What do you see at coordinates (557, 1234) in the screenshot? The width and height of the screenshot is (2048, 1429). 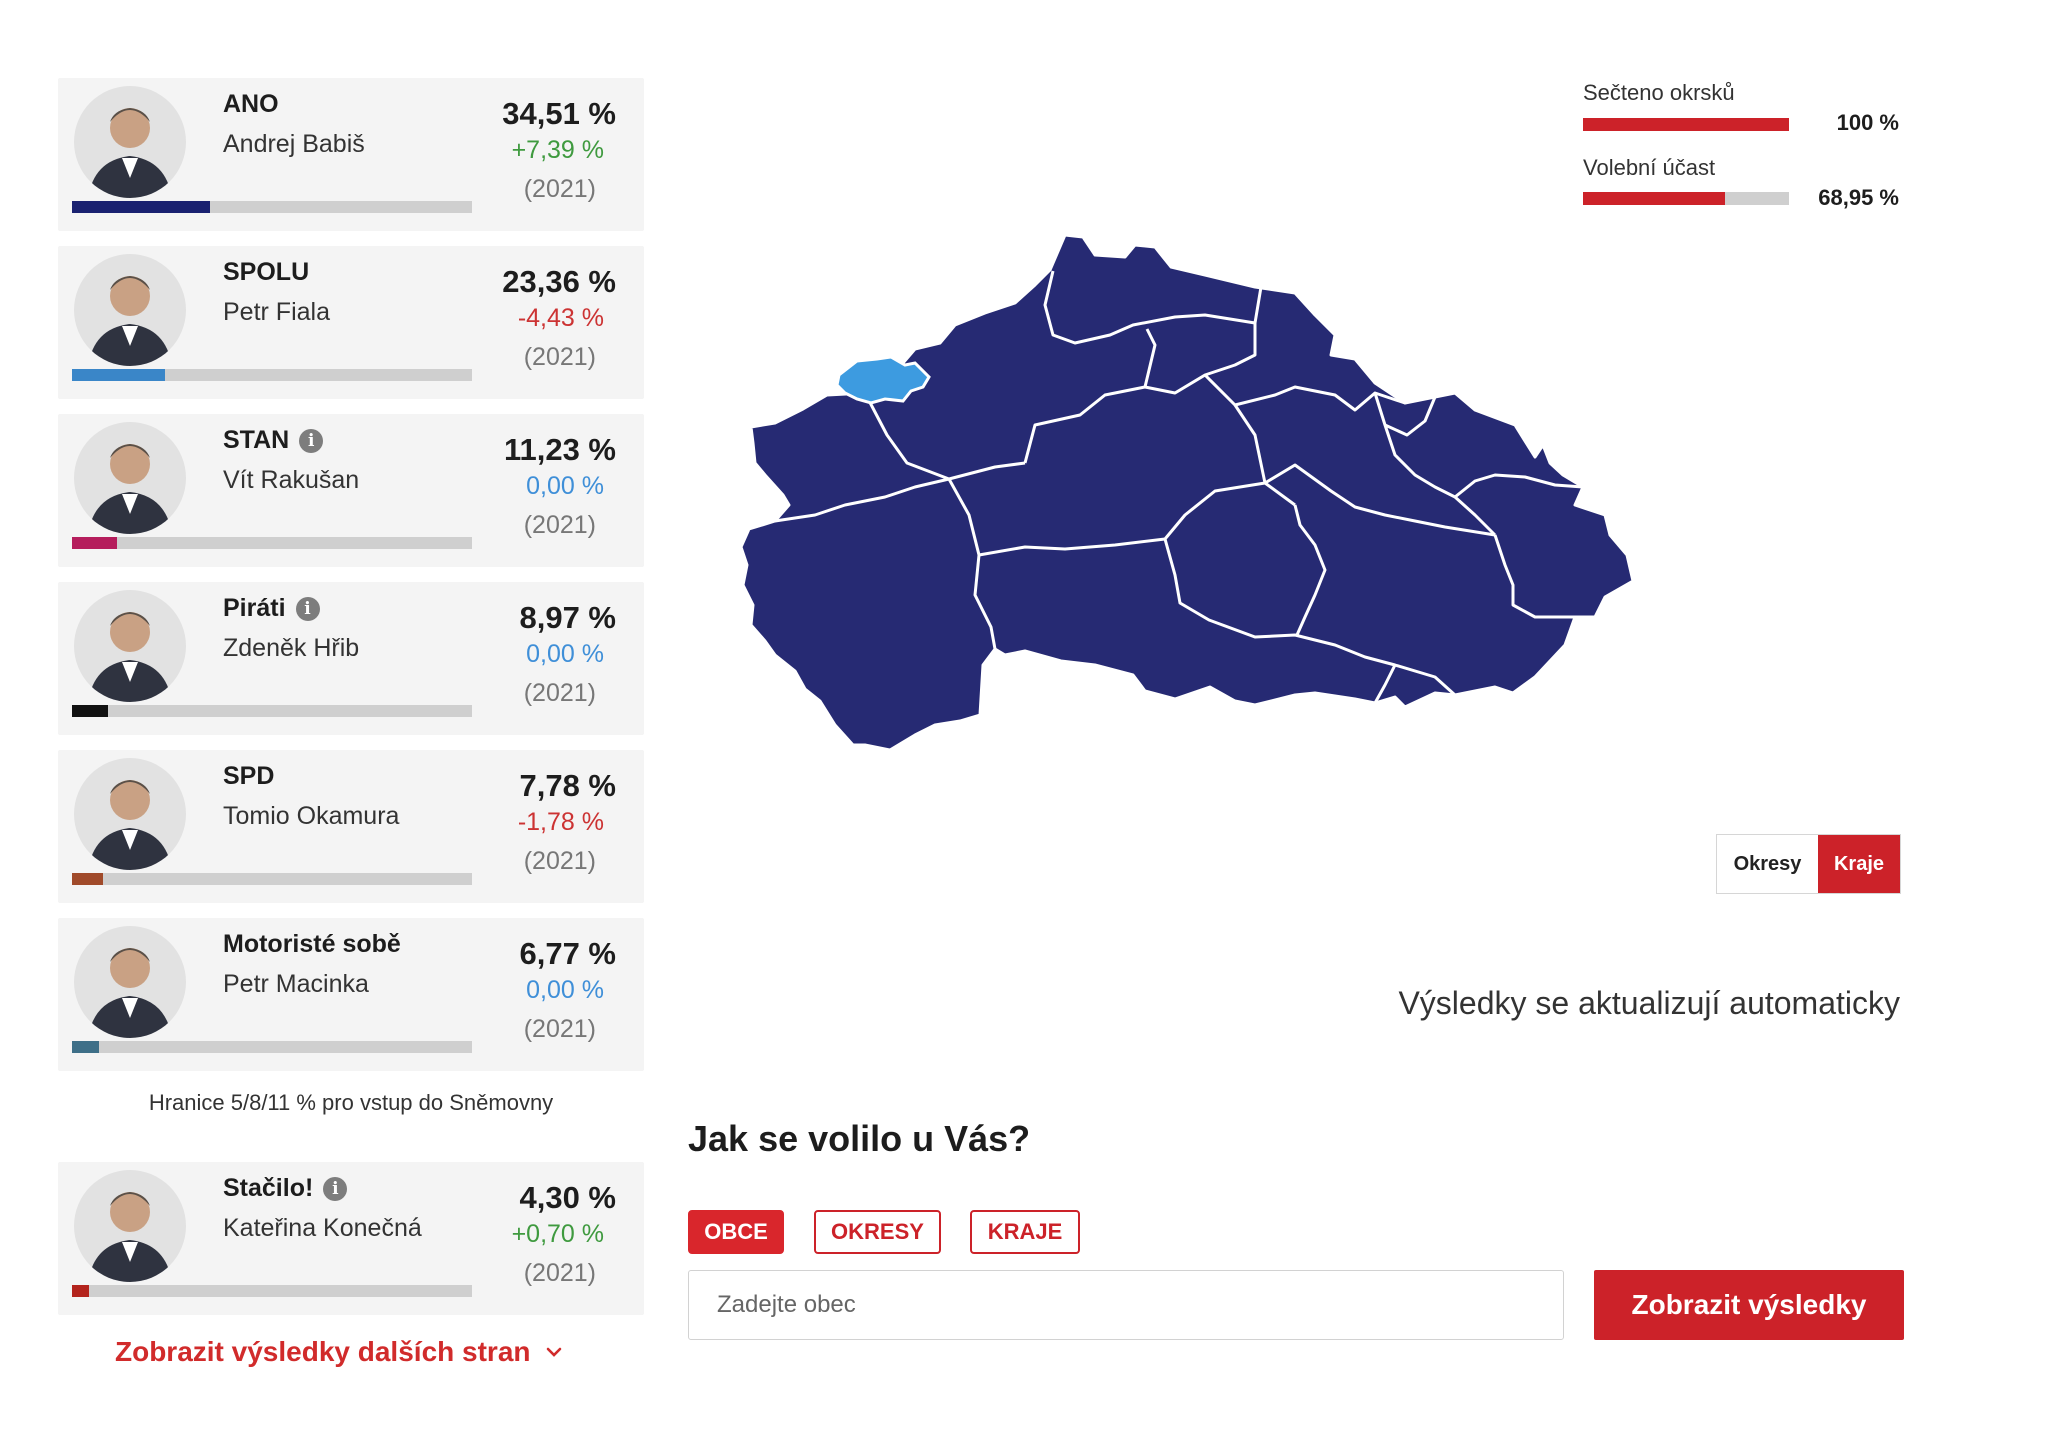 I see `vote-change: +0,70 %` at bounding box center [557, 1234].